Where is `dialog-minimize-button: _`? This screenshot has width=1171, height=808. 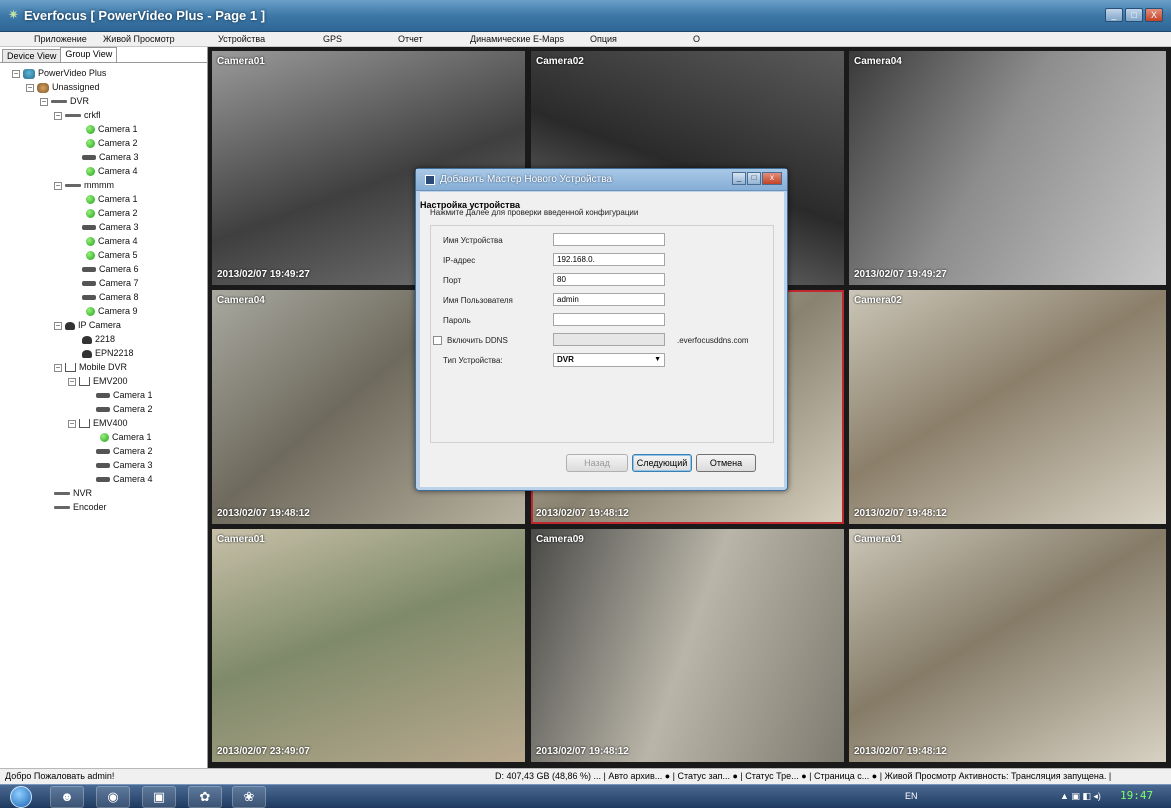 dialog-minimize-button: _ is located at coordinates (739, 178).